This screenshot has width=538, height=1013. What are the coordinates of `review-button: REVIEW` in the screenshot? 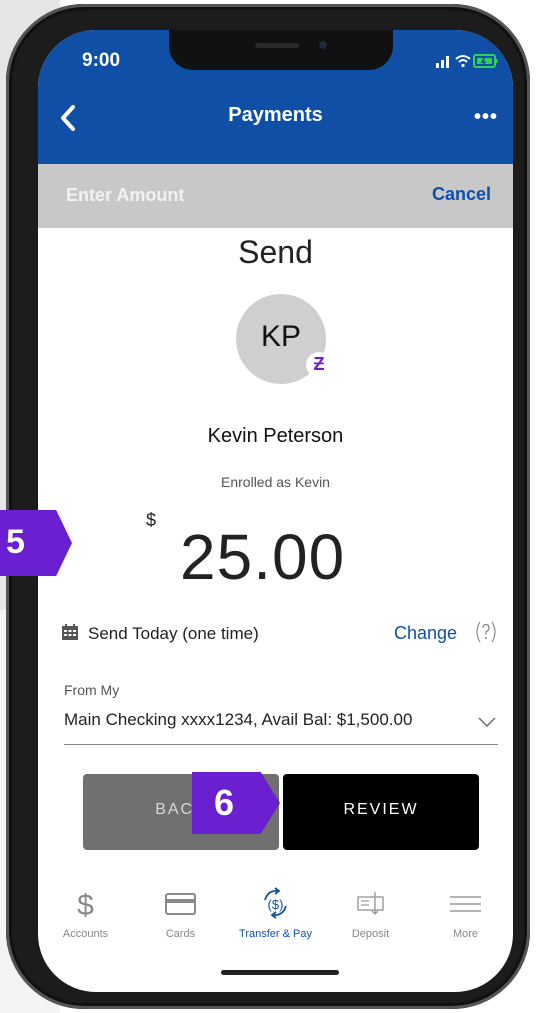 It's located at (381, 812).